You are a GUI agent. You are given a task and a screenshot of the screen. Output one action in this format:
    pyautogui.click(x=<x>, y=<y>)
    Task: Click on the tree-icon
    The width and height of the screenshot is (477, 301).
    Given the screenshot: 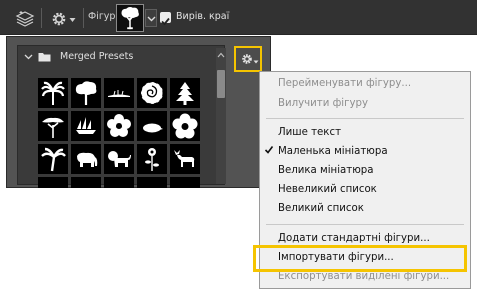 What is the action you would take?
    pyautogui.click(x=86, y=93)
    